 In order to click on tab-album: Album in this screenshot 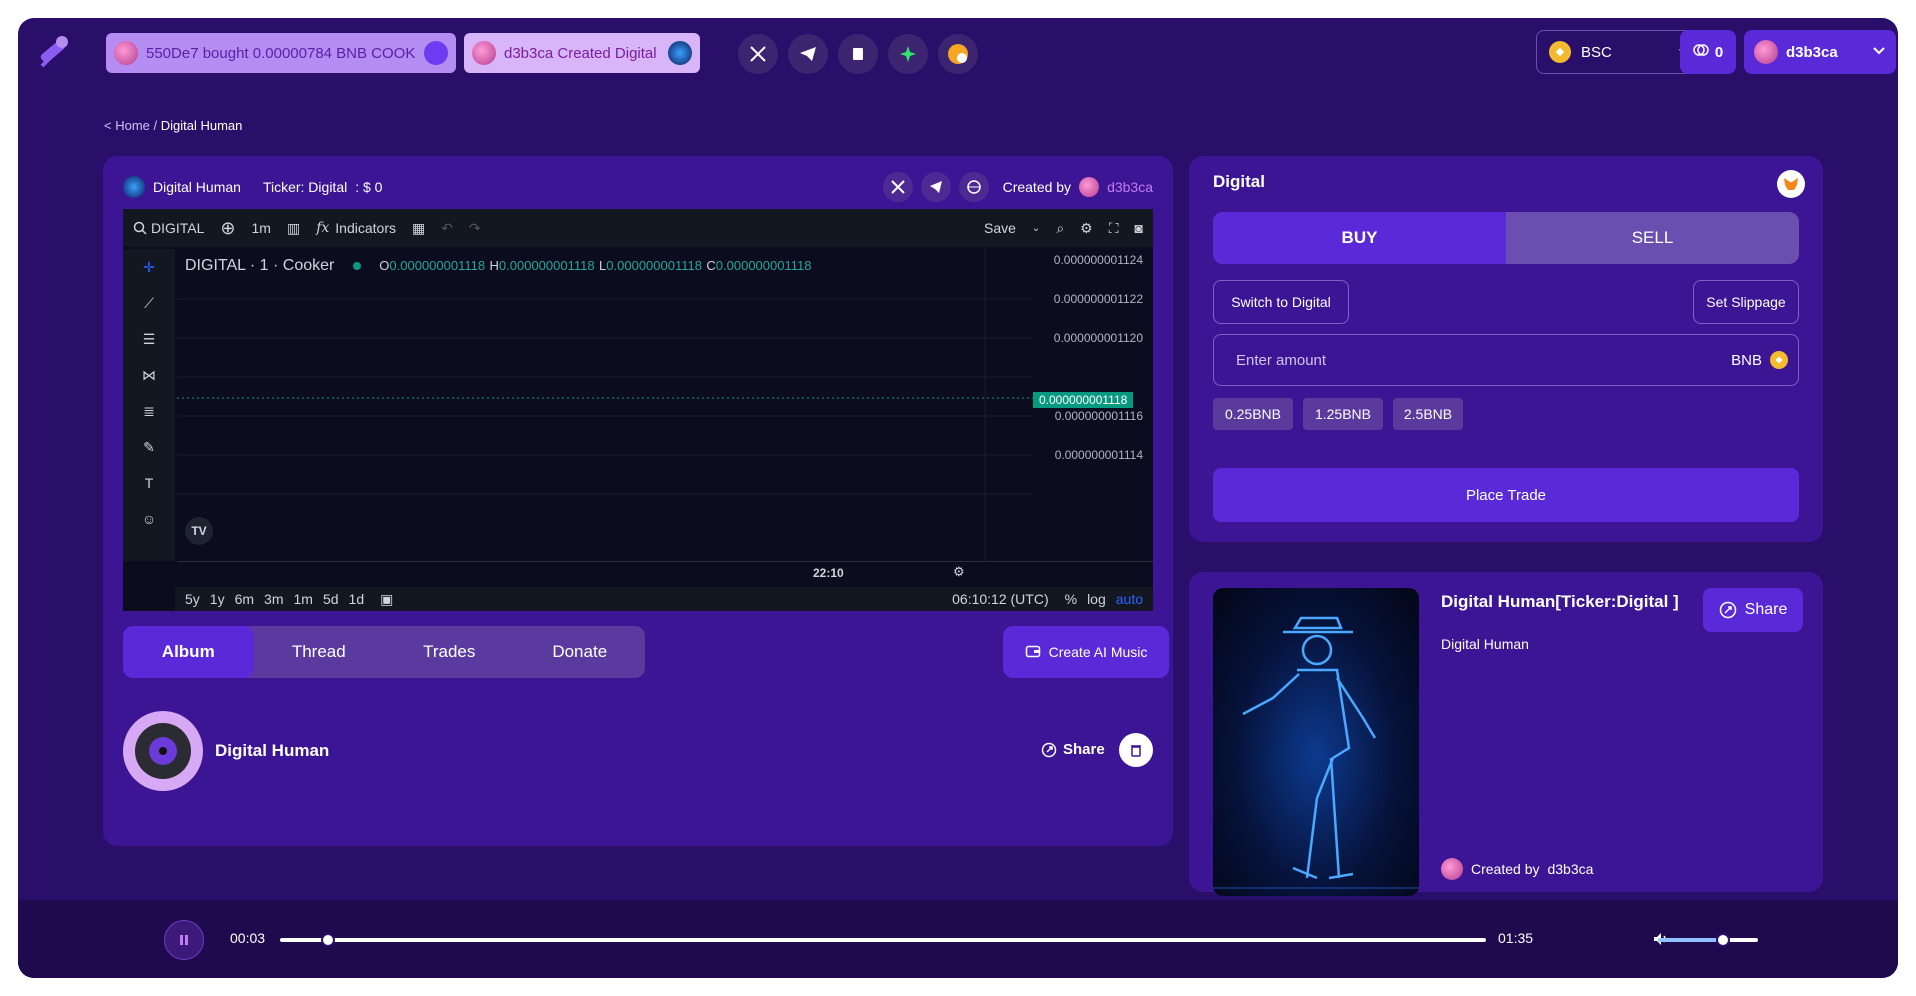, I will do `click(188, 652)`.